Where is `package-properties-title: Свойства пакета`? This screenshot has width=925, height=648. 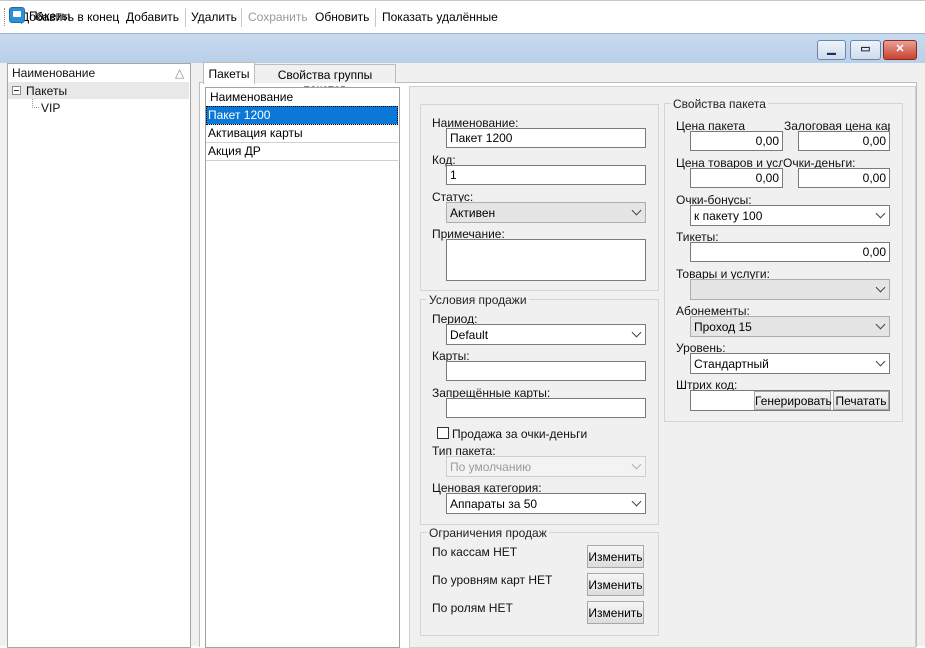
package-properties-title: Свойства пакета is located at coordinates (719, 104).